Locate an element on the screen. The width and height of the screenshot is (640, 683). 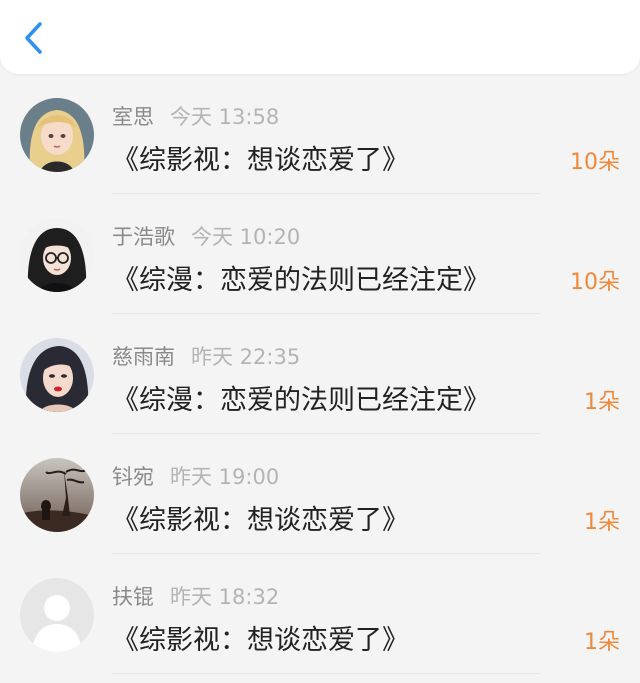
message-time: 今天 13:58 is located at coordinates (225, 117).